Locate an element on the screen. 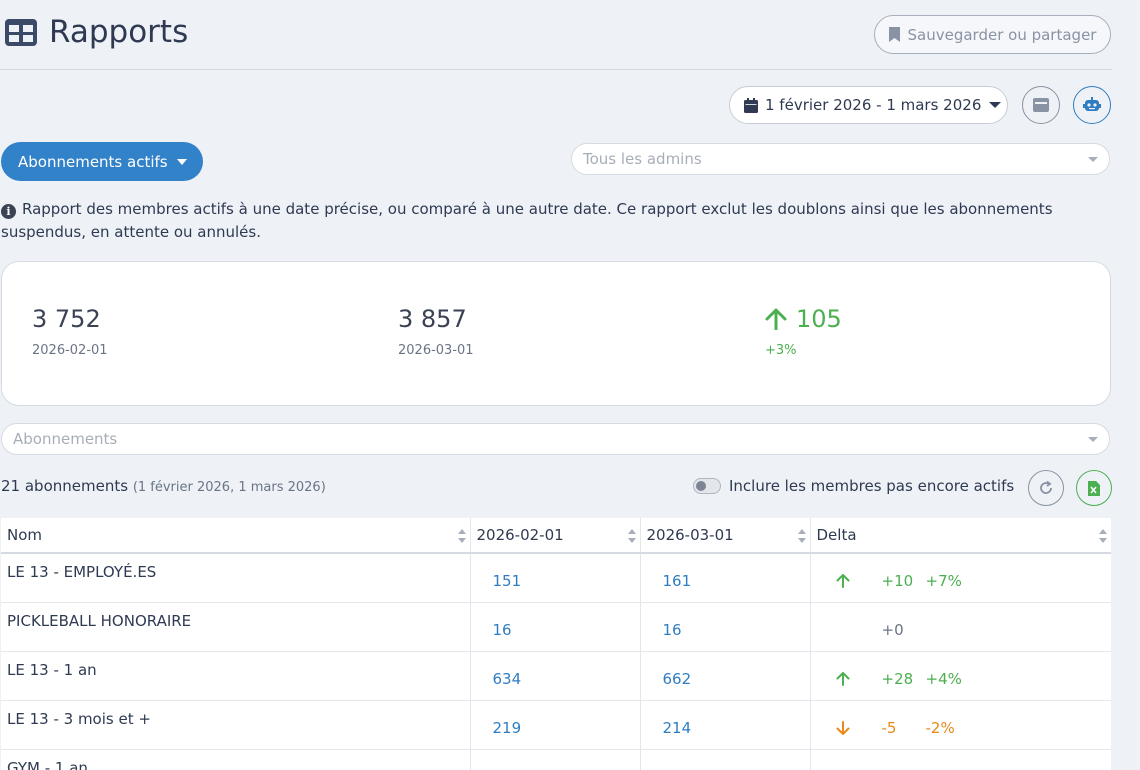 The image size is (1140, 770). row-start-value: 219 is located at coordinates (554, 725).